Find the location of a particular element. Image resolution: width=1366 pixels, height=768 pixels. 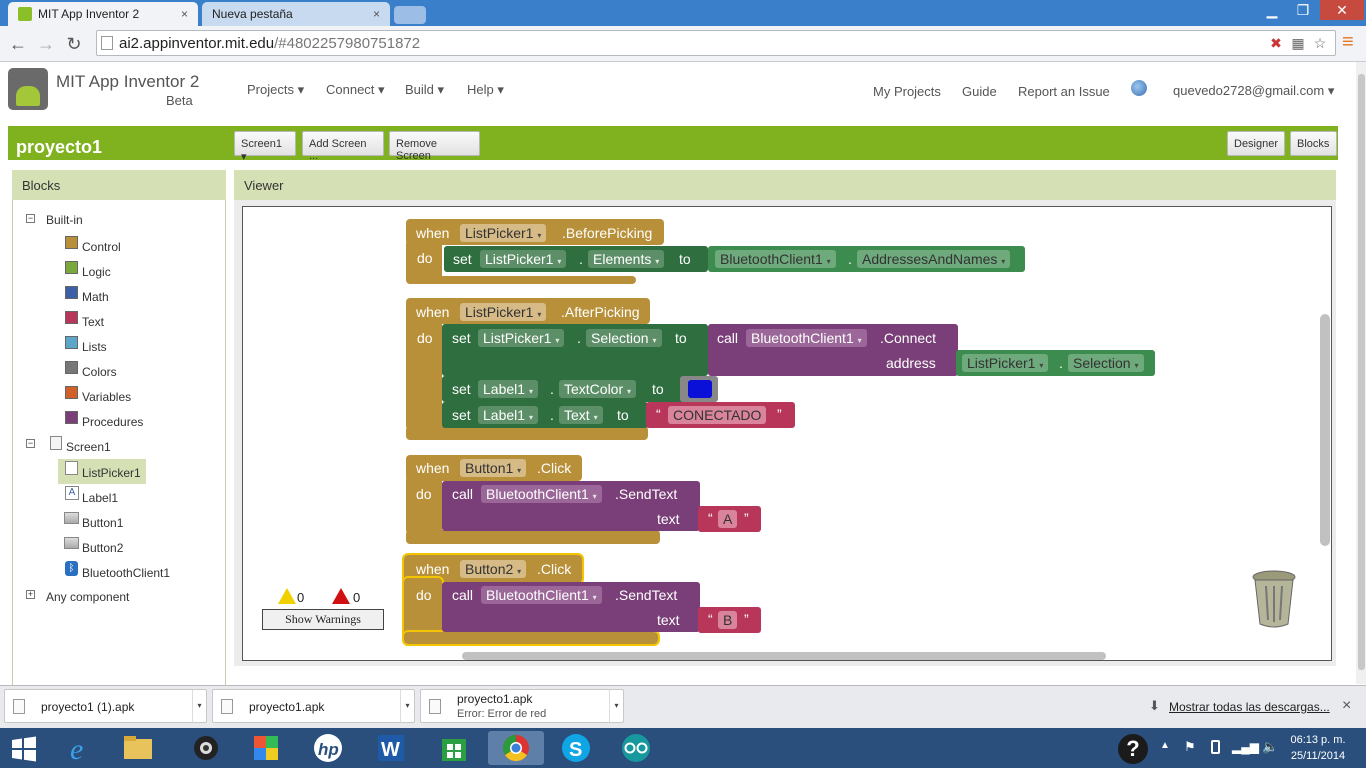

arduino-icon is located at coordinates (636, 748).